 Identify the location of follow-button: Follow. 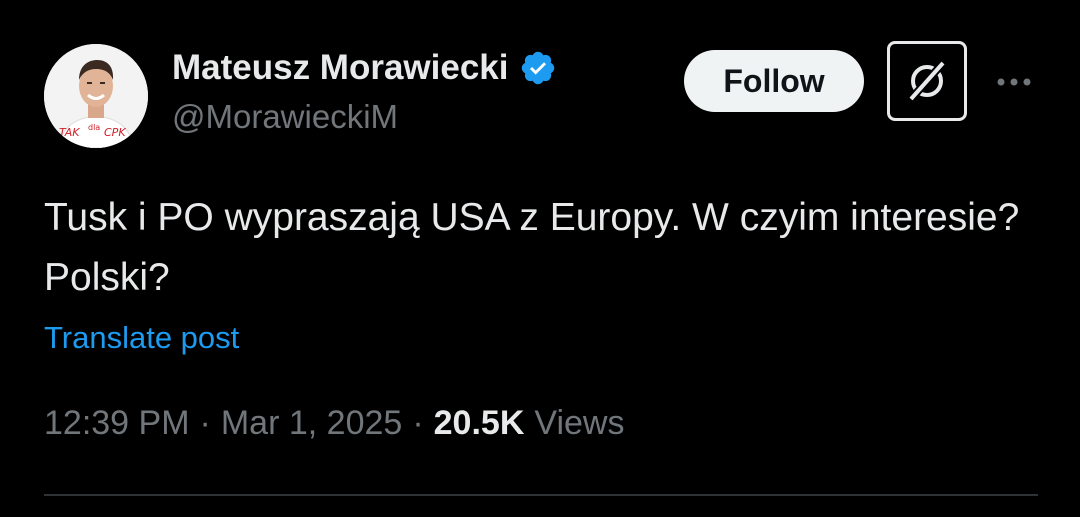
(774, 81).